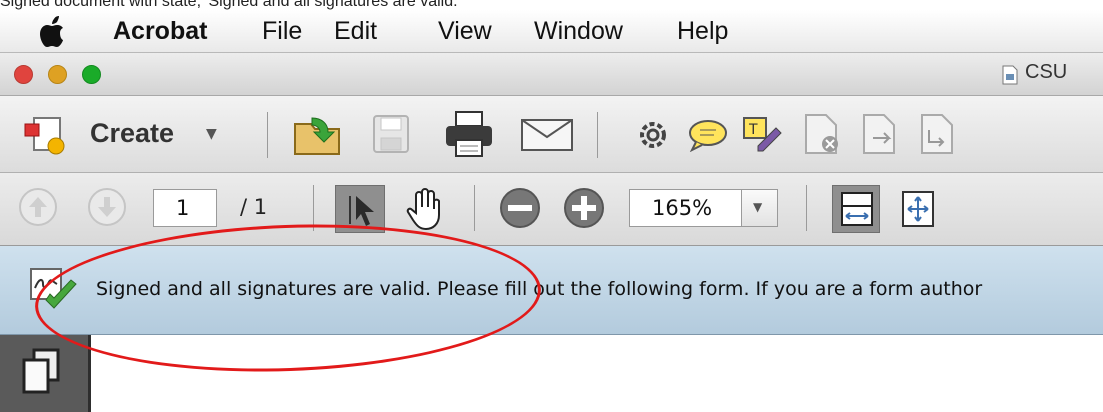  What do you see at coordinates (880, 134) in the screenshot?
I see `extract-page-icon` at bounding box center [880, 134].